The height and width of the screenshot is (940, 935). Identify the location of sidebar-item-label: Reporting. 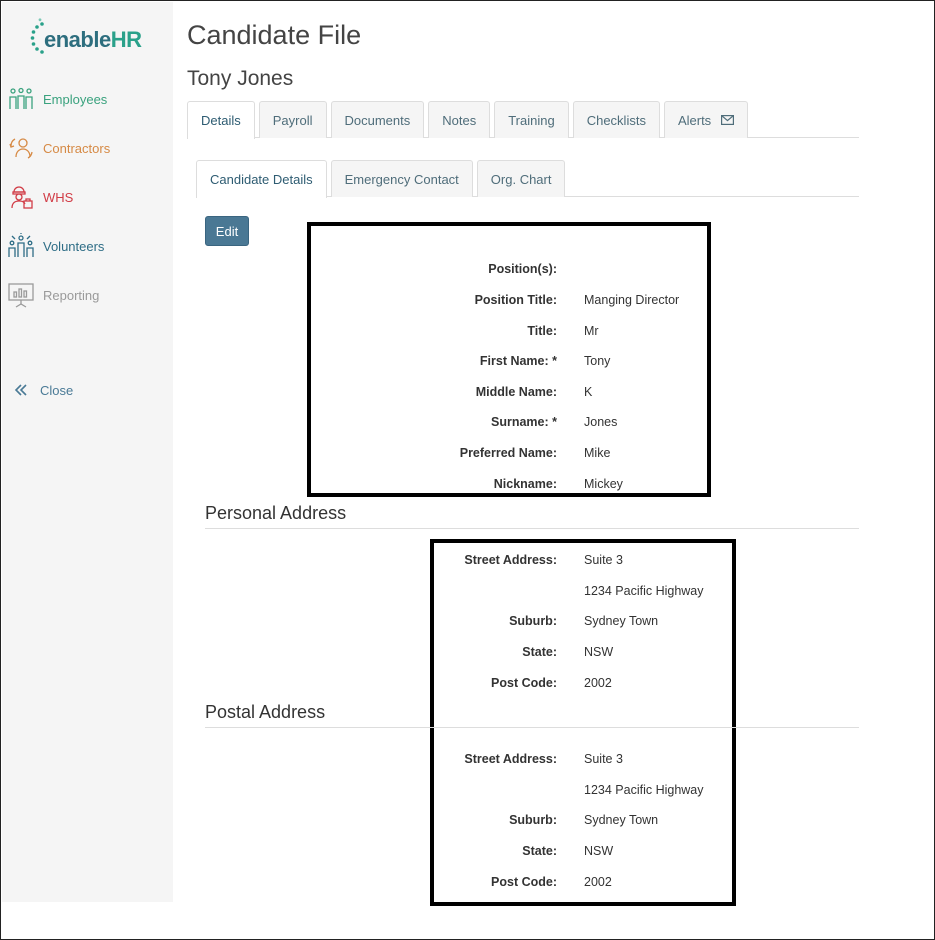
(71, 295).